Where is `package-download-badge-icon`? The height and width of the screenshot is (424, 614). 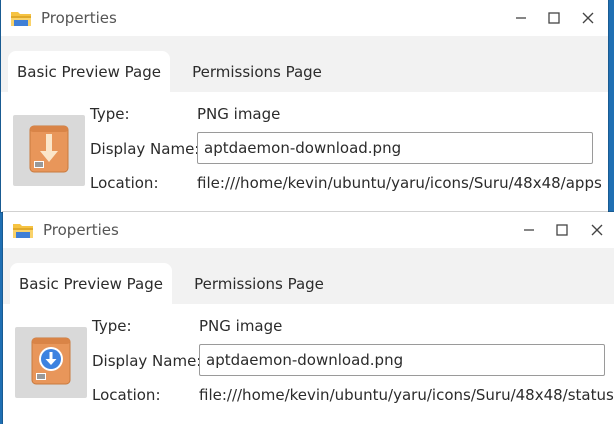 package-download-badge-icon is located at coordinates (51, 363).